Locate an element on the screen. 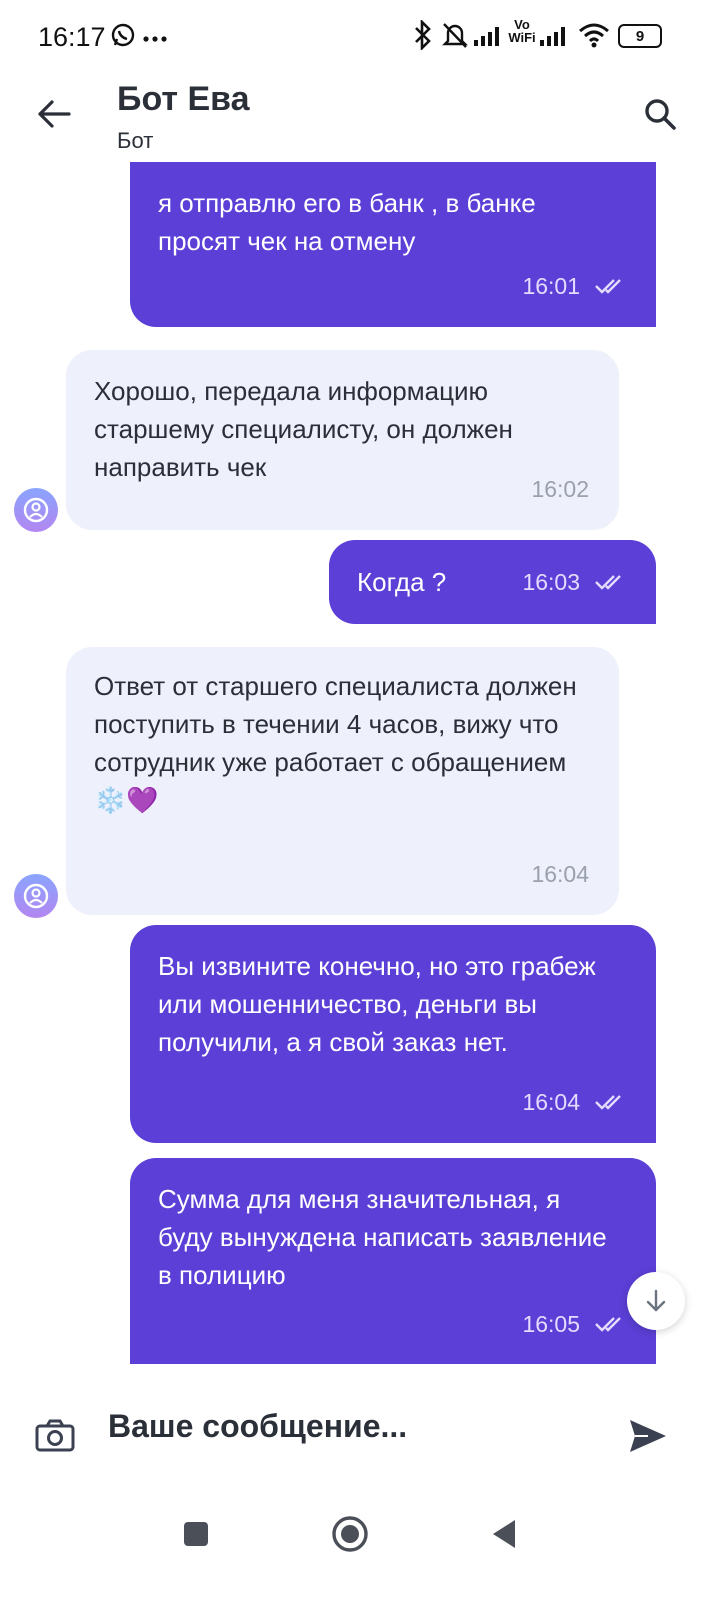  search-icon is located at coordinates (660, 114).